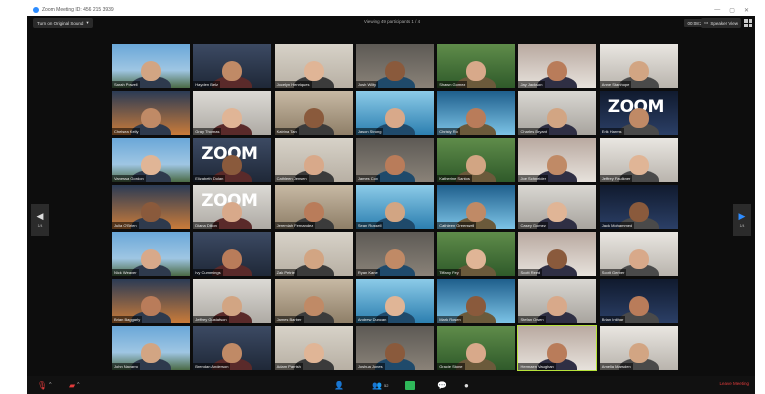 The width and height of the screenshot is (765, 394). I want to click on participant-tile: Jay Jackson, so click(557, 66).